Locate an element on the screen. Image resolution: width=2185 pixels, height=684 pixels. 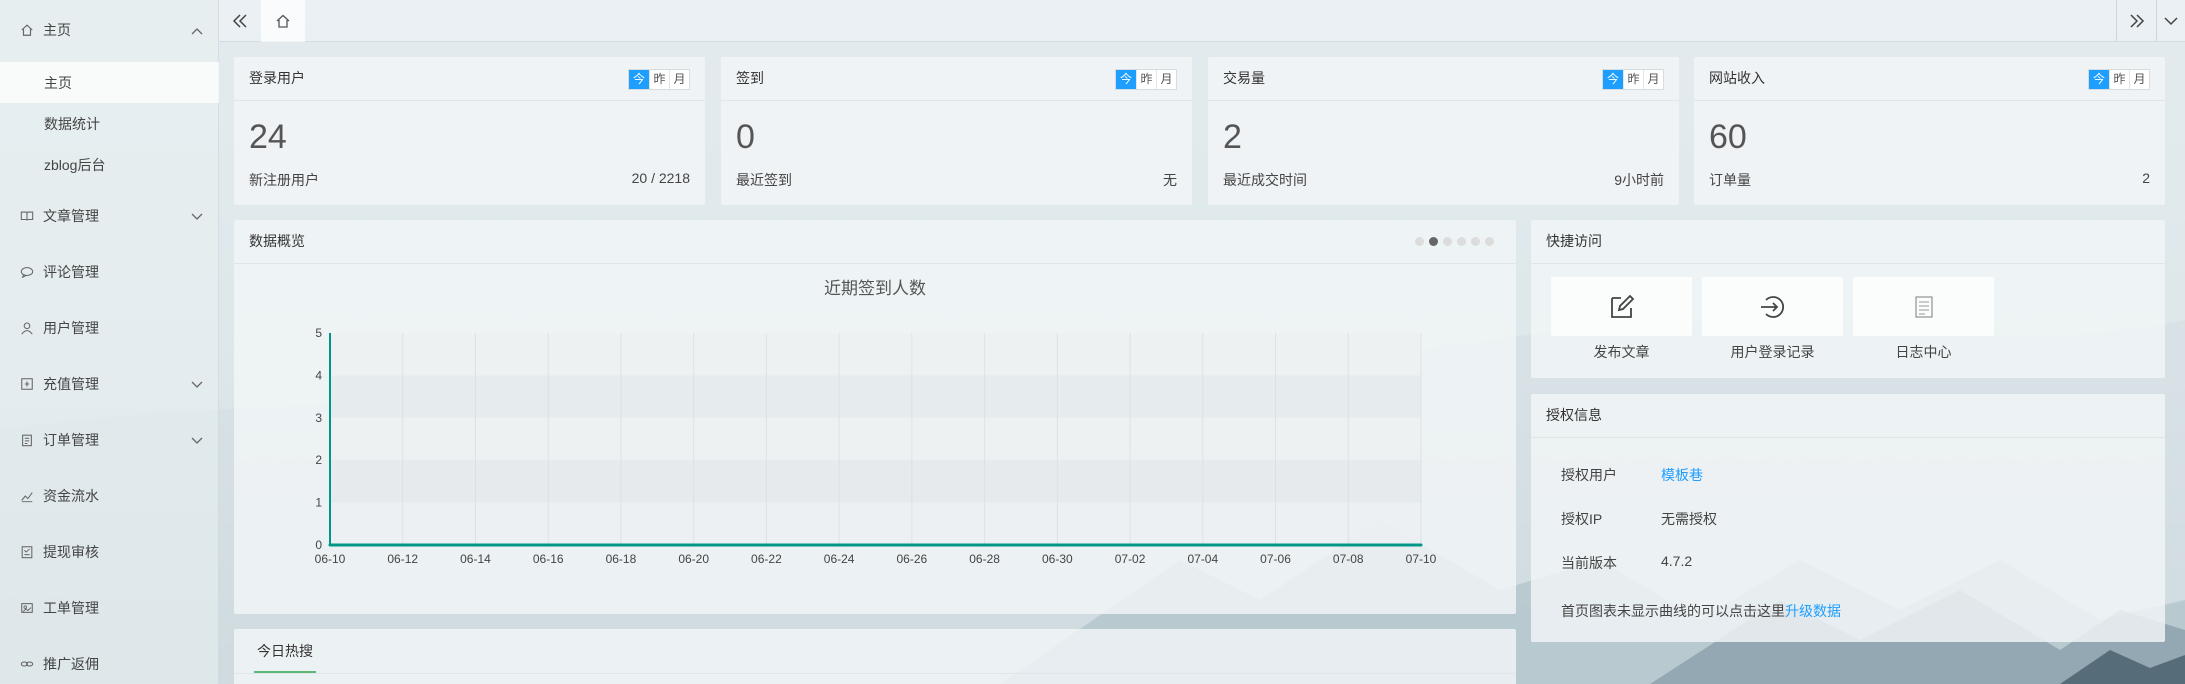
sidebar-item-users: 用户管理 is located at coordinates (109, 328).